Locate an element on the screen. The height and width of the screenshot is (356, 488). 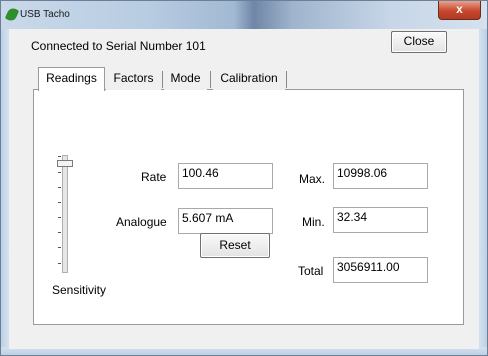
total-field: 3056911.00 is located at coordinates (380, 270).